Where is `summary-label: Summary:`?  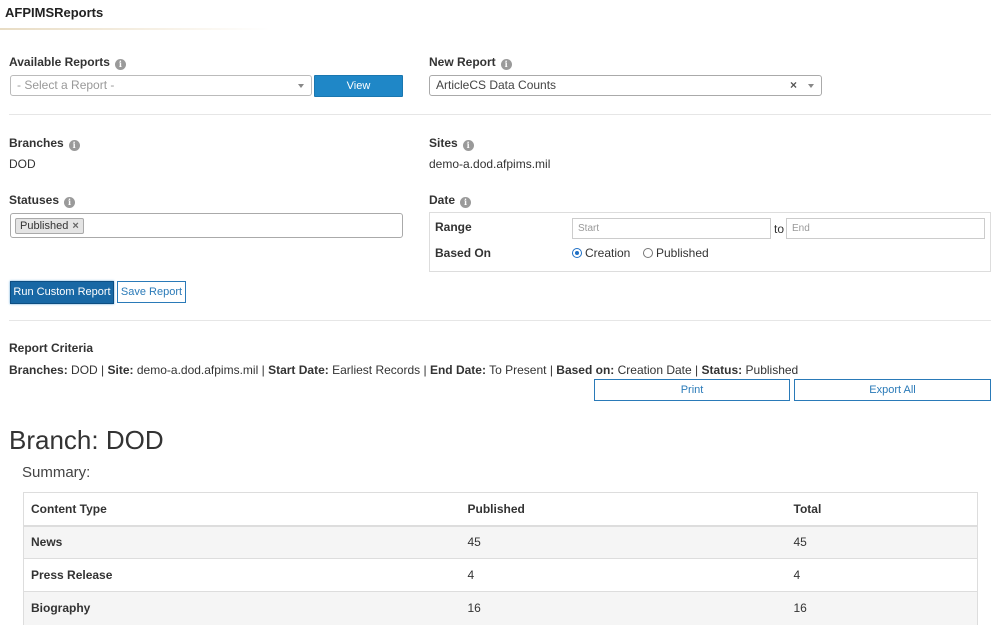 summary-label: Summary: is located at coordinates (56, 472).